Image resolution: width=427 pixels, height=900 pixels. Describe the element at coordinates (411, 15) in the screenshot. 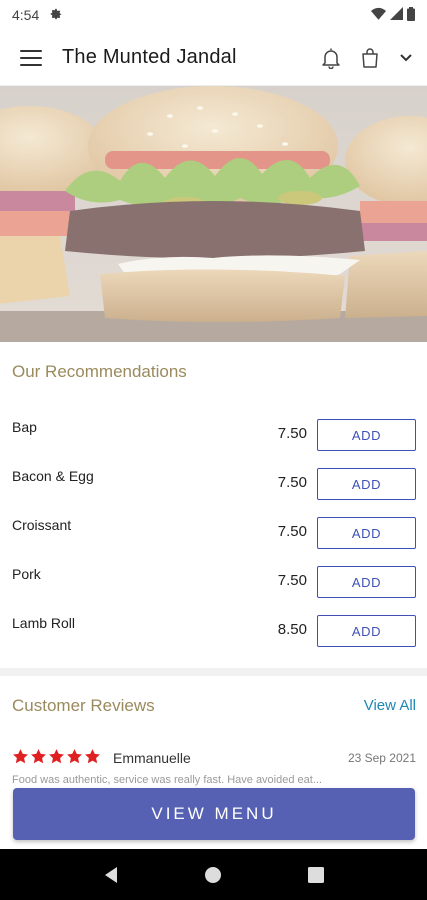

I see `battery-icon` at that location.